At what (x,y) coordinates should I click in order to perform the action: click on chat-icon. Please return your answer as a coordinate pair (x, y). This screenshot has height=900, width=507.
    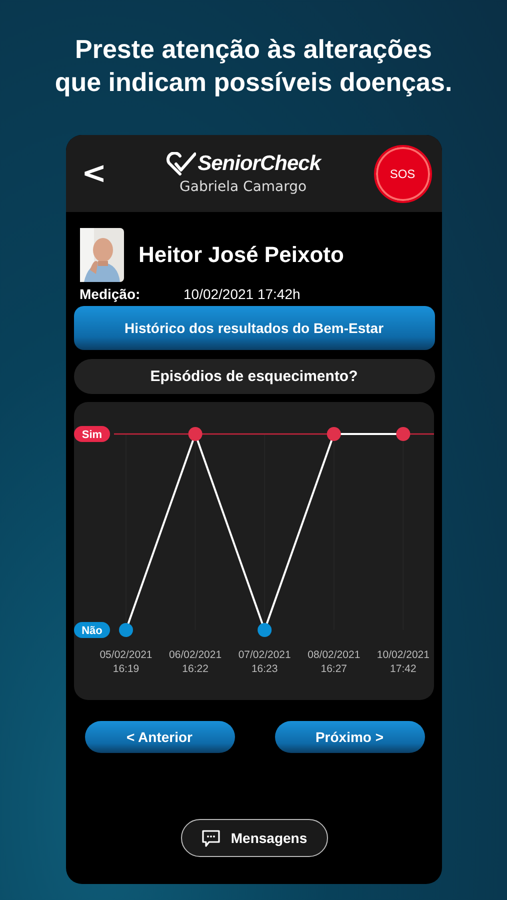
    Looking at the image, I should click on (210, 838).